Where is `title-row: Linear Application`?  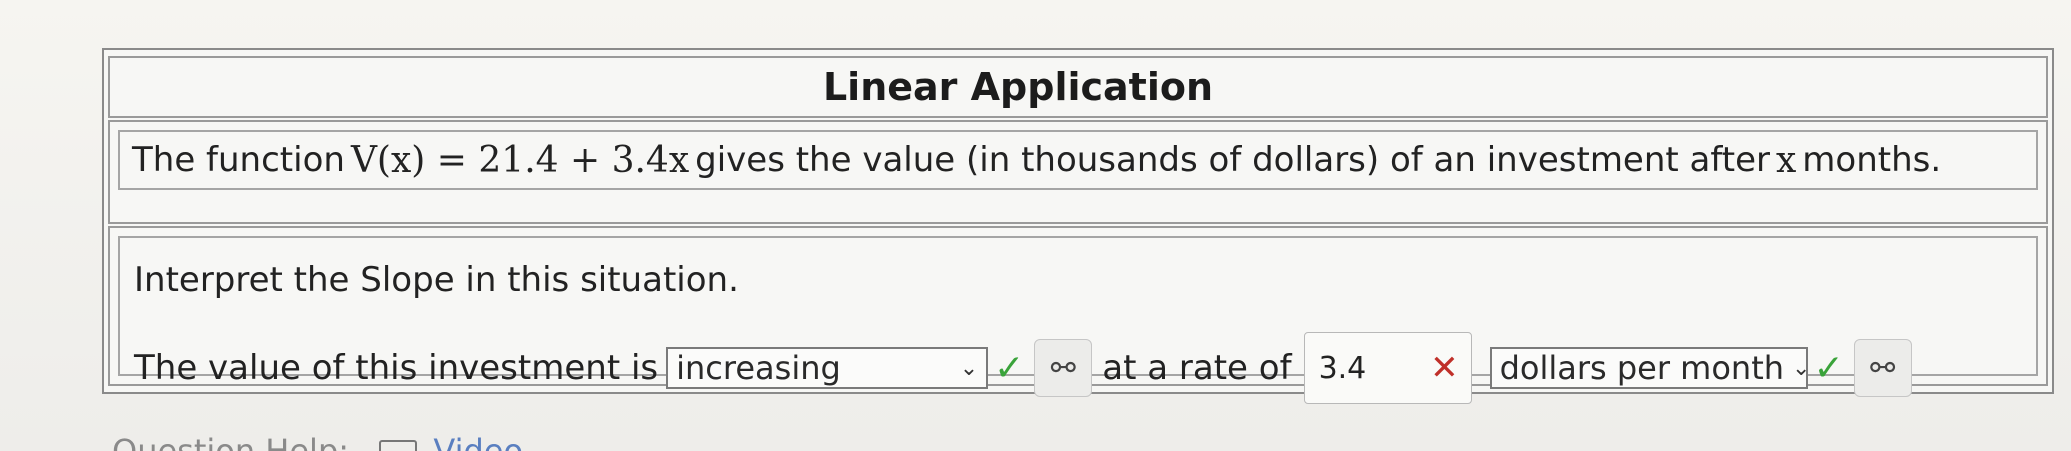 title-row: Linear Application is located at coordinates (1078, 87).